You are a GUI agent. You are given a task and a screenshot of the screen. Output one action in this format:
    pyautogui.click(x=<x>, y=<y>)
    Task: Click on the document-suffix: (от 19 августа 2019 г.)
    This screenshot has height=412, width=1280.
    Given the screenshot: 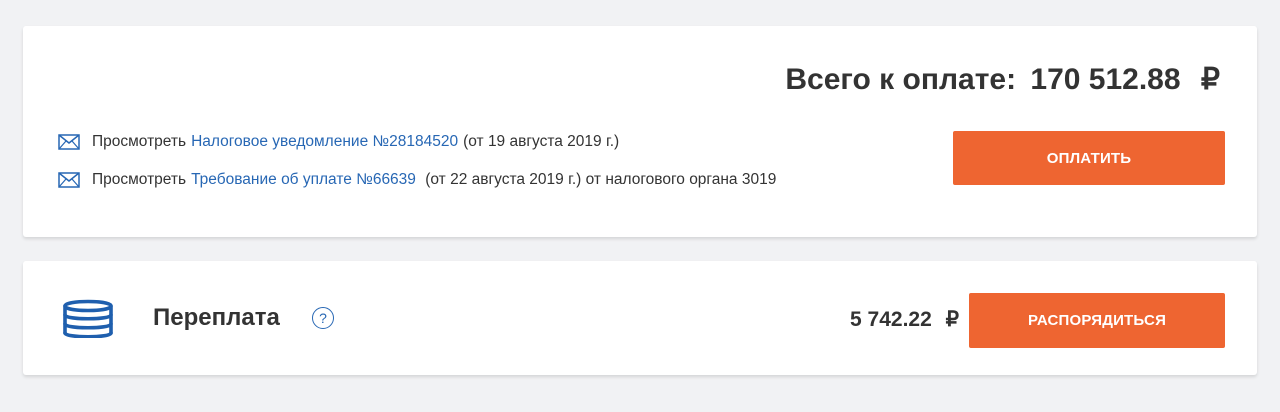 What is the action you would take?
    pyautogui.click(x=541, y=141)
    